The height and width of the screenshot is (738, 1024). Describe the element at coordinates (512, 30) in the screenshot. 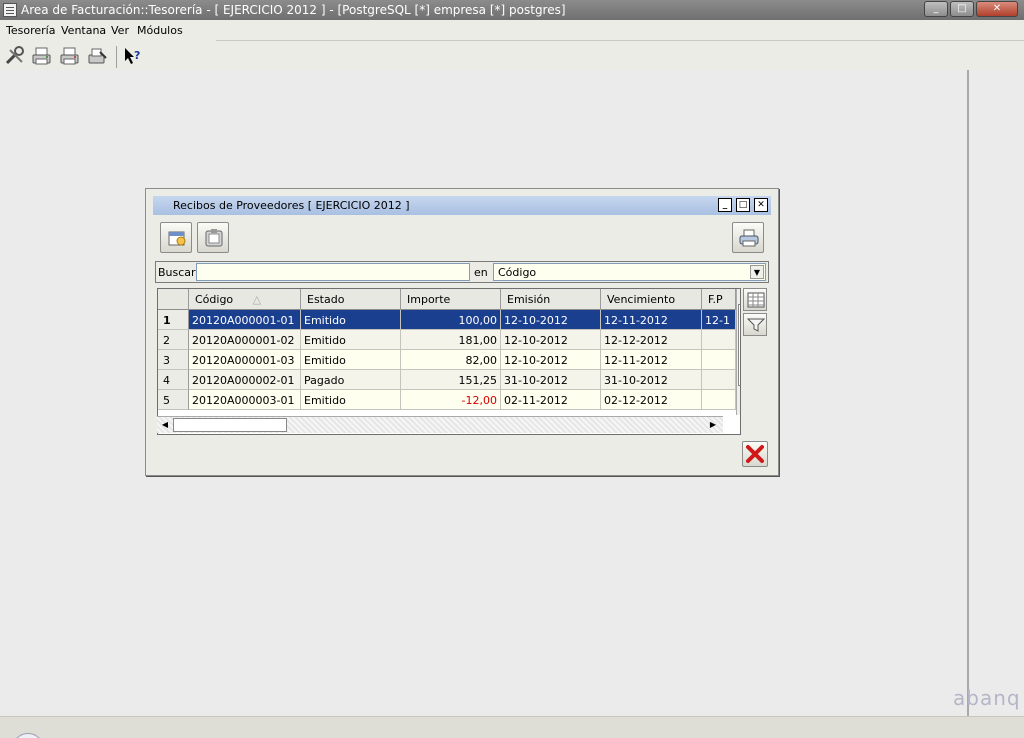

I see `menu-bar: Tesorería Ventana Ver Módulos` at that location.